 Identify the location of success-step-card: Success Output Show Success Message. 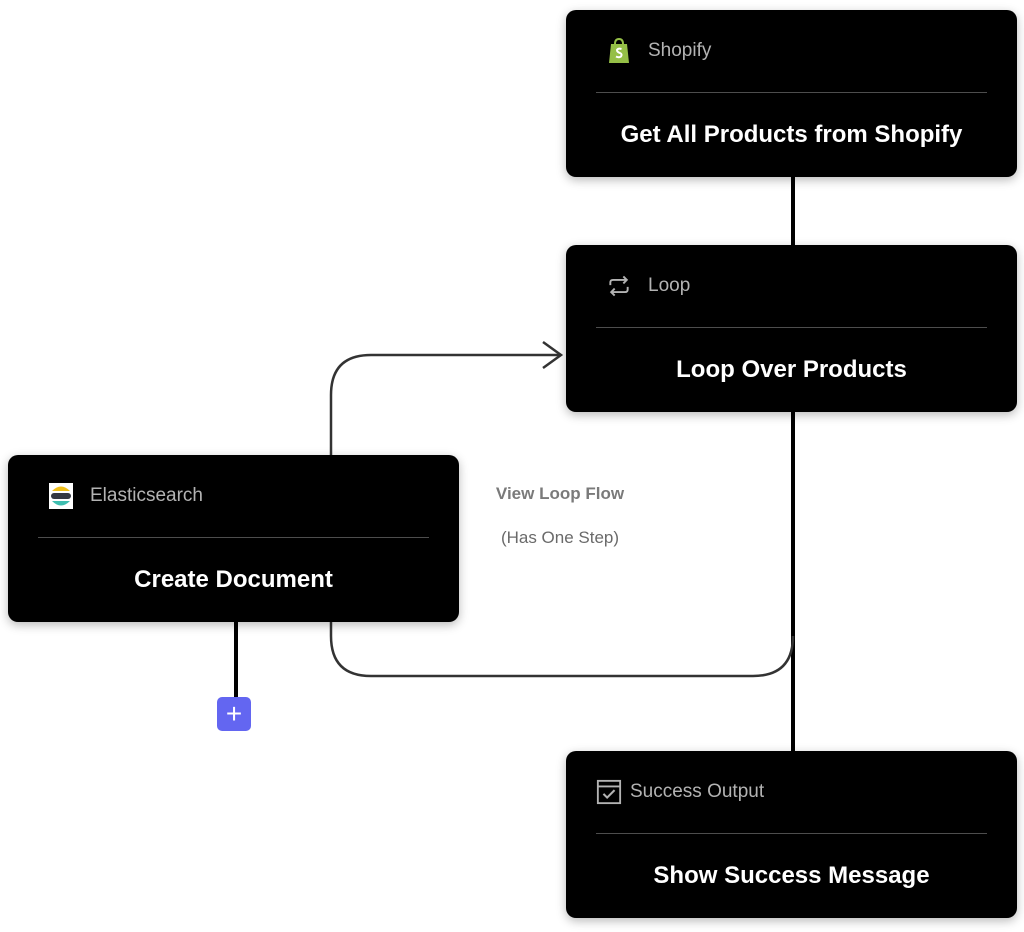
(791, 834).